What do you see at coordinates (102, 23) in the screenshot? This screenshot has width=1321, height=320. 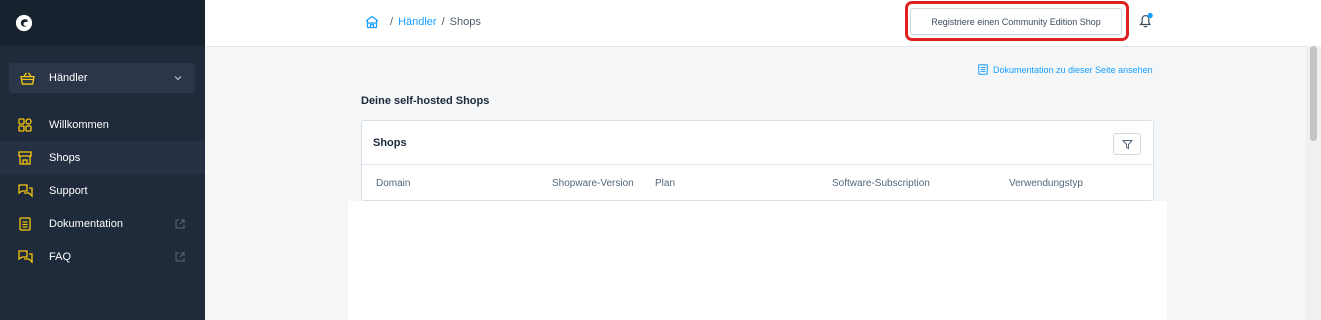 I see `logo-bar` at bounding box center [102, 23].